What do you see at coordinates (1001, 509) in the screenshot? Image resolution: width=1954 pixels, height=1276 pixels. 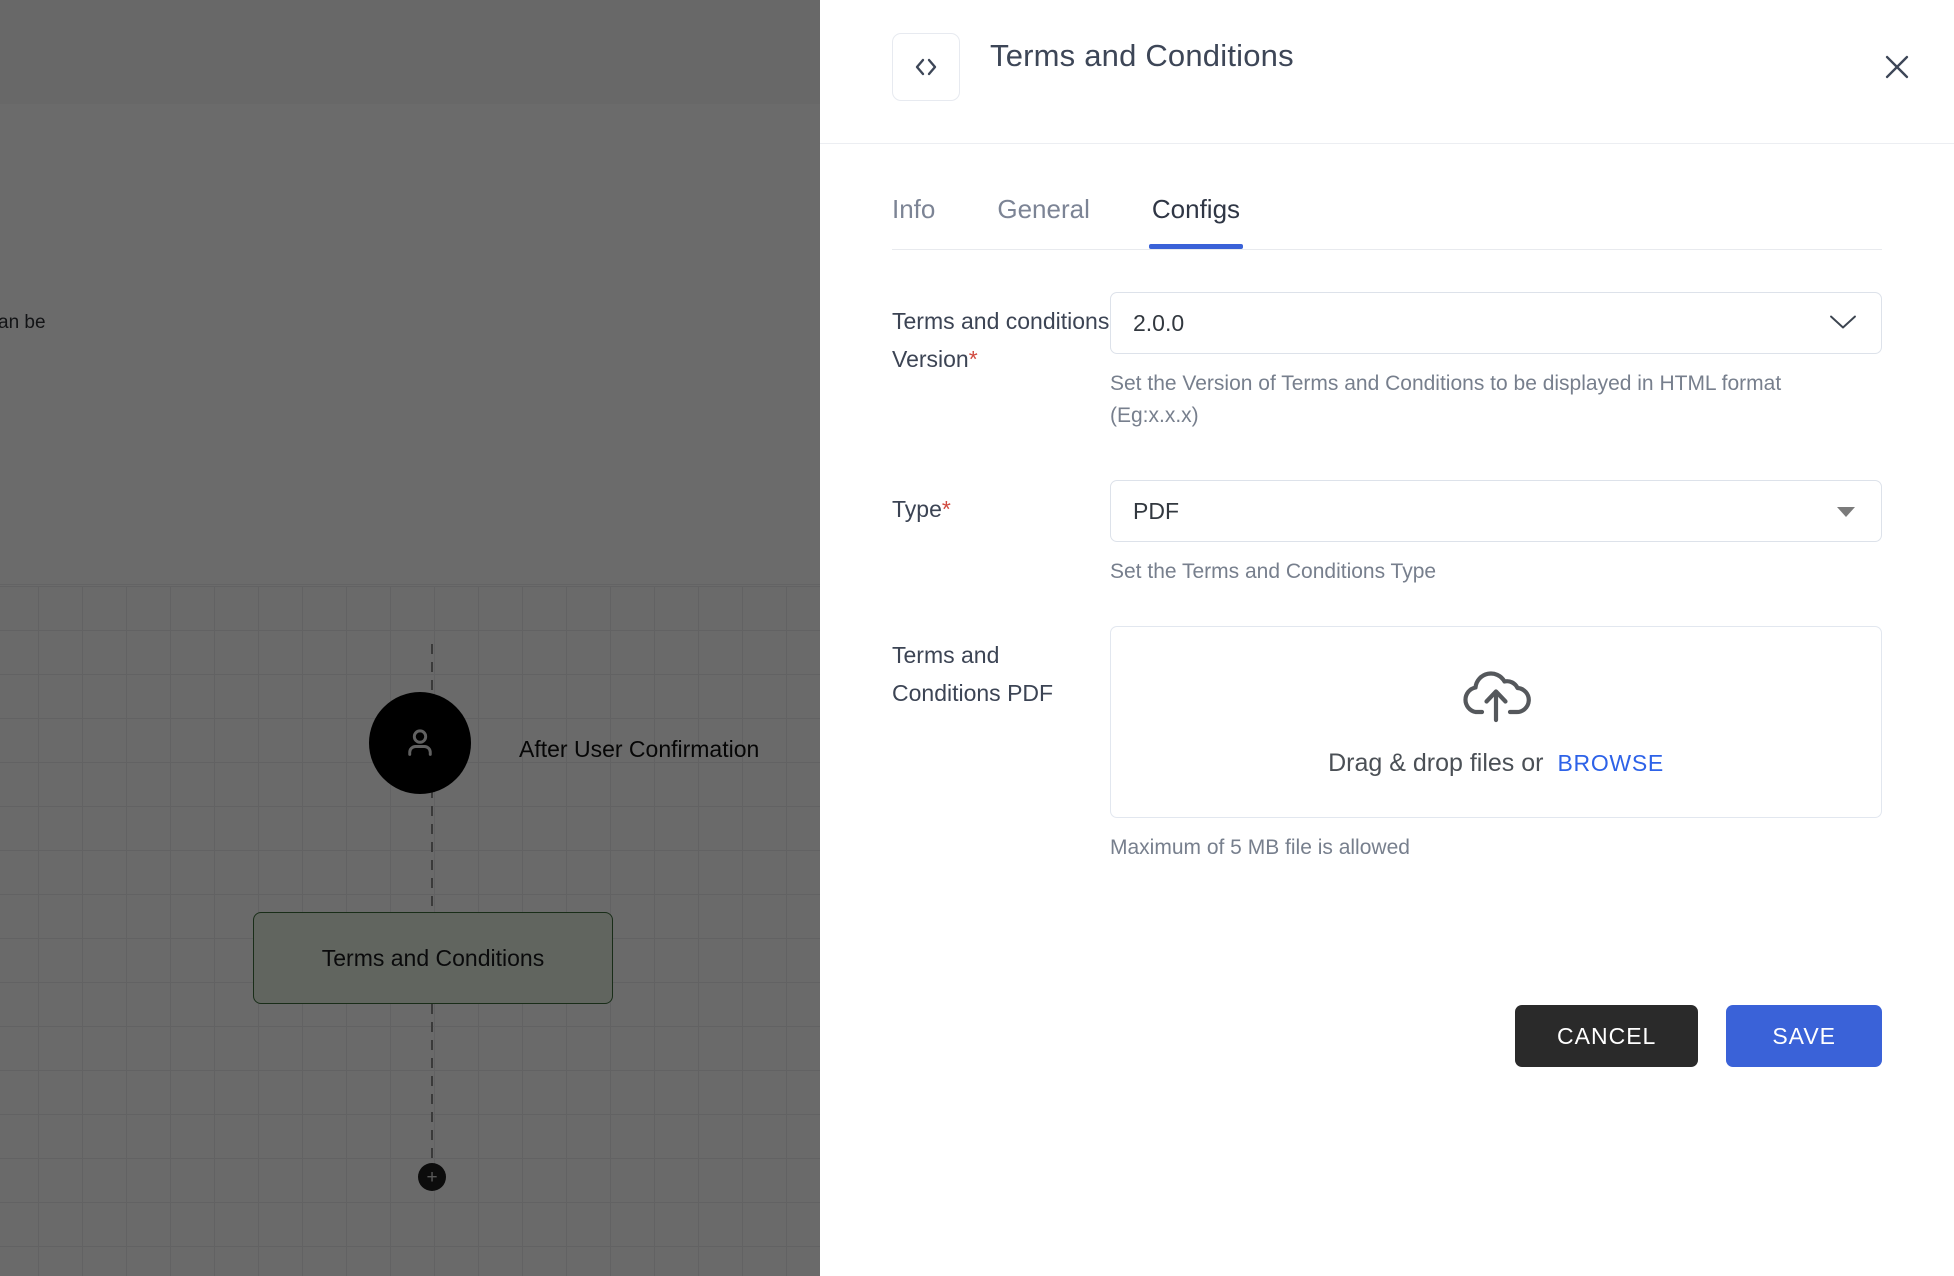 I see `type-label: Type*` at bounding box center [1001, 509].